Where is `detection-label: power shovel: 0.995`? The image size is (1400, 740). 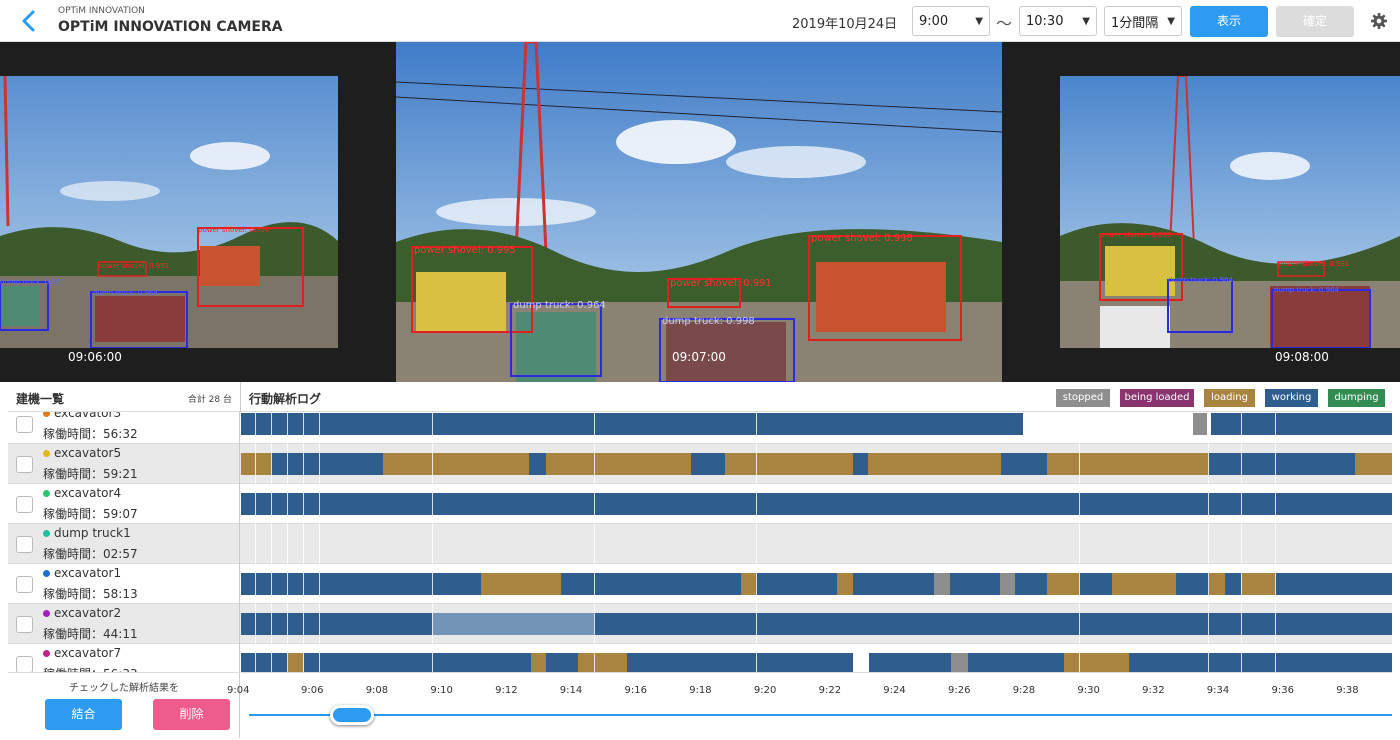
detection-label: power shovel: 0.995 is located at coordinates (1136, 235).